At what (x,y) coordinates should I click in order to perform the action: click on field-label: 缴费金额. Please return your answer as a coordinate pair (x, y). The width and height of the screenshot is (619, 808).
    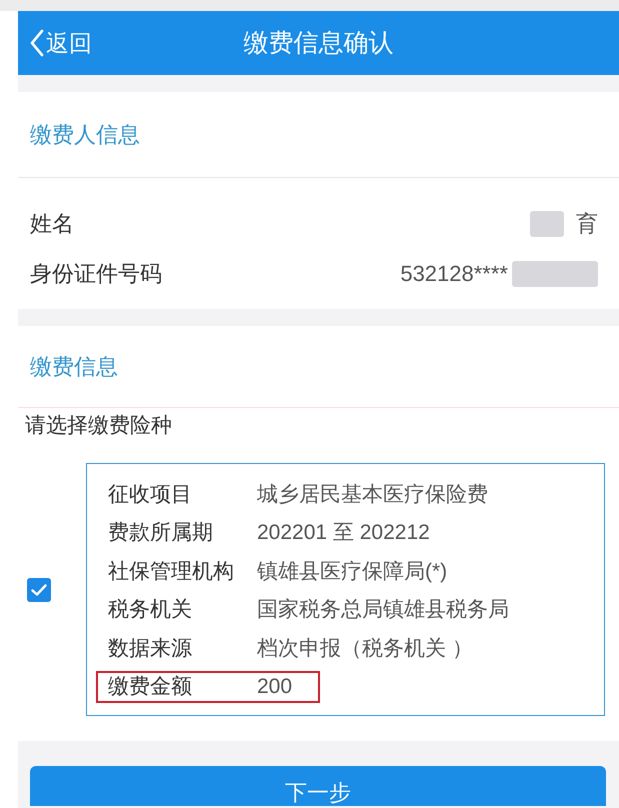
    Looking at the image, I should click on (150, 687).